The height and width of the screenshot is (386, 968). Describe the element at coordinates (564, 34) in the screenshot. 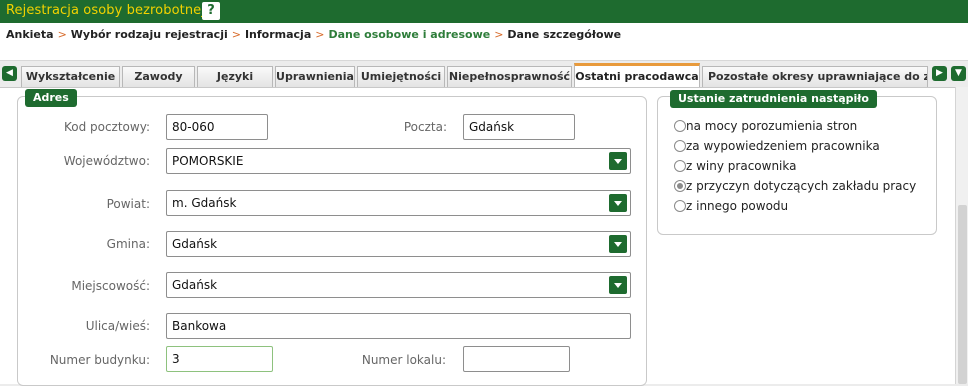

I see `breadcrumb-item-dane-szczegolowe: Dane szczegółowe` at that location.